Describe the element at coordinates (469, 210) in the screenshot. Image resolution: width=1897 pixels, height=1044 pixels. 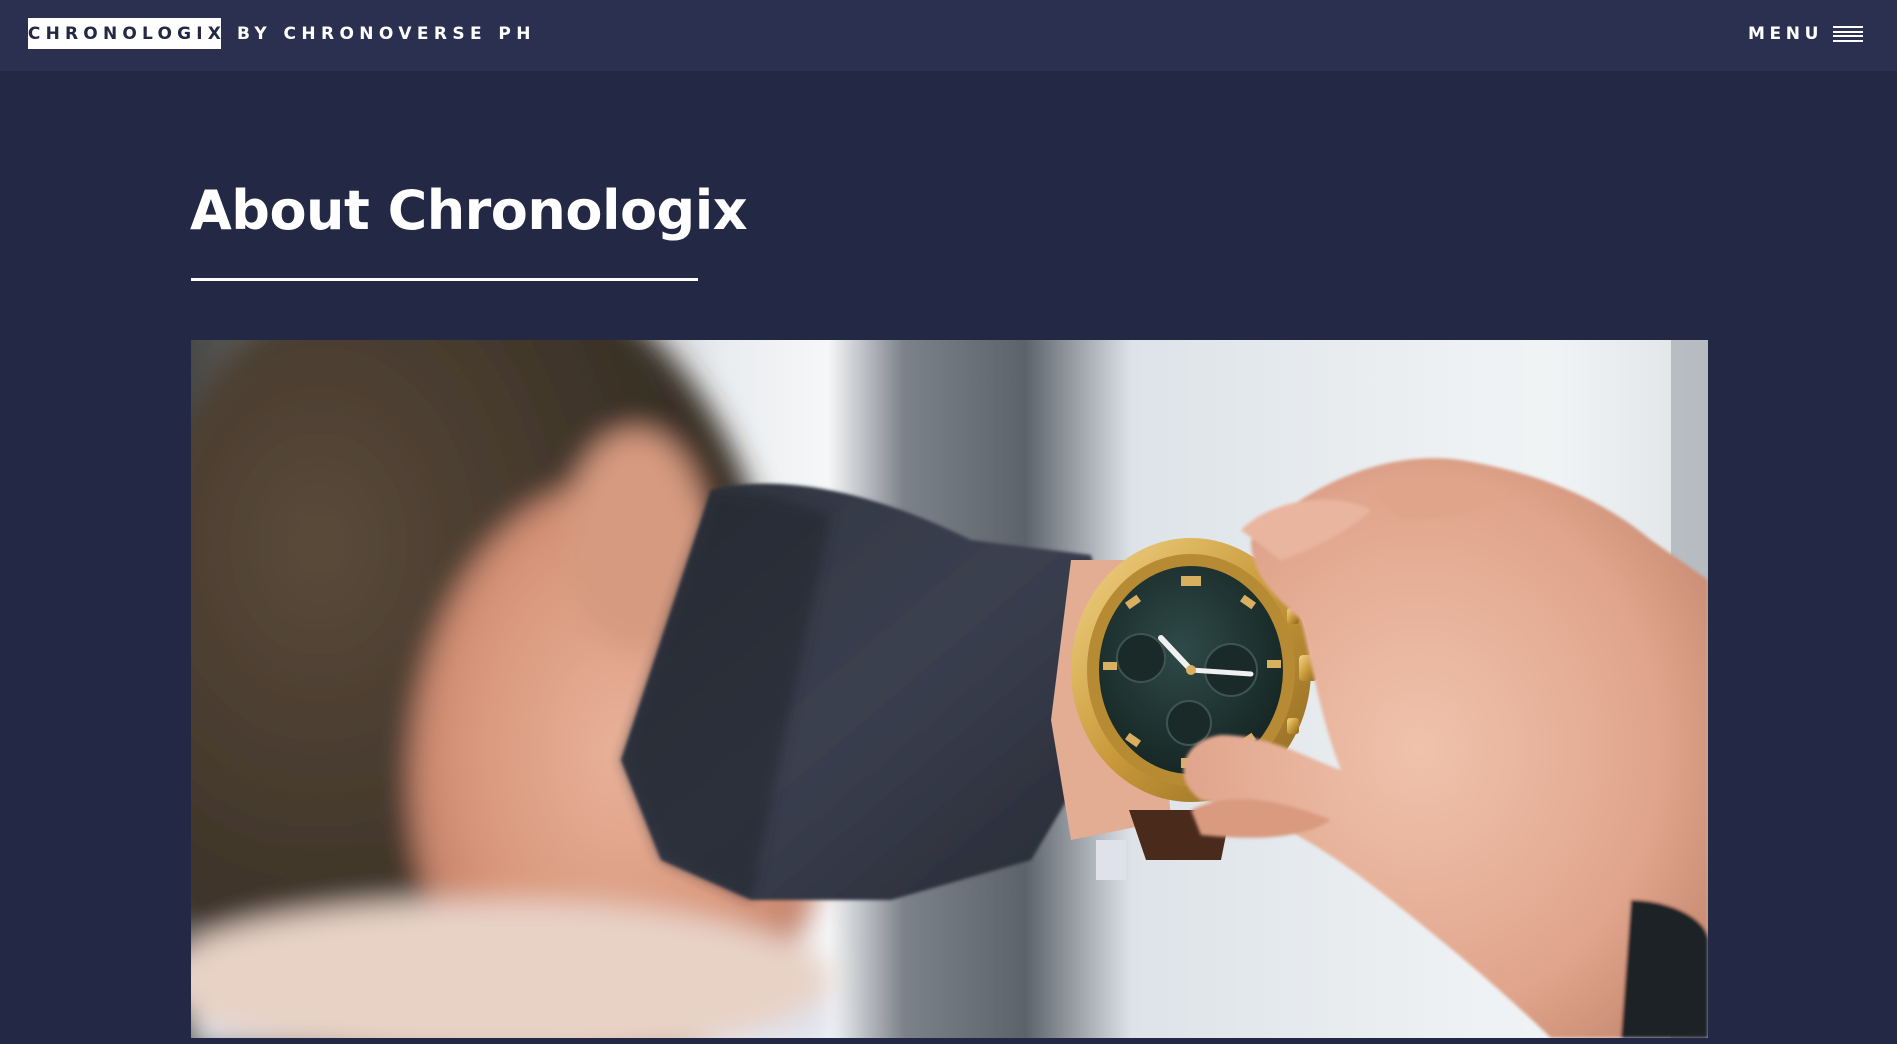
I see `page-title: About Chronologix` at that location.